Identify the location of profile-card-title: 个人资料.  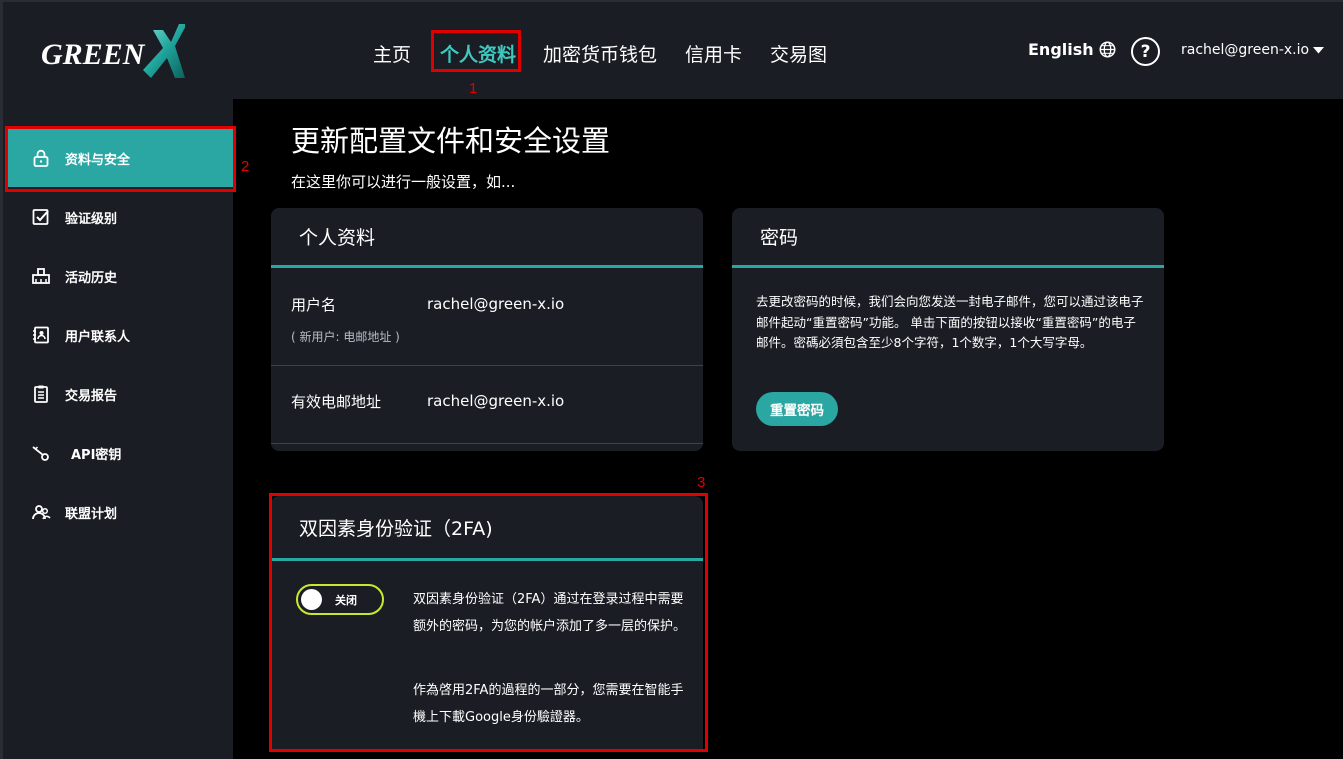
(487, 238).